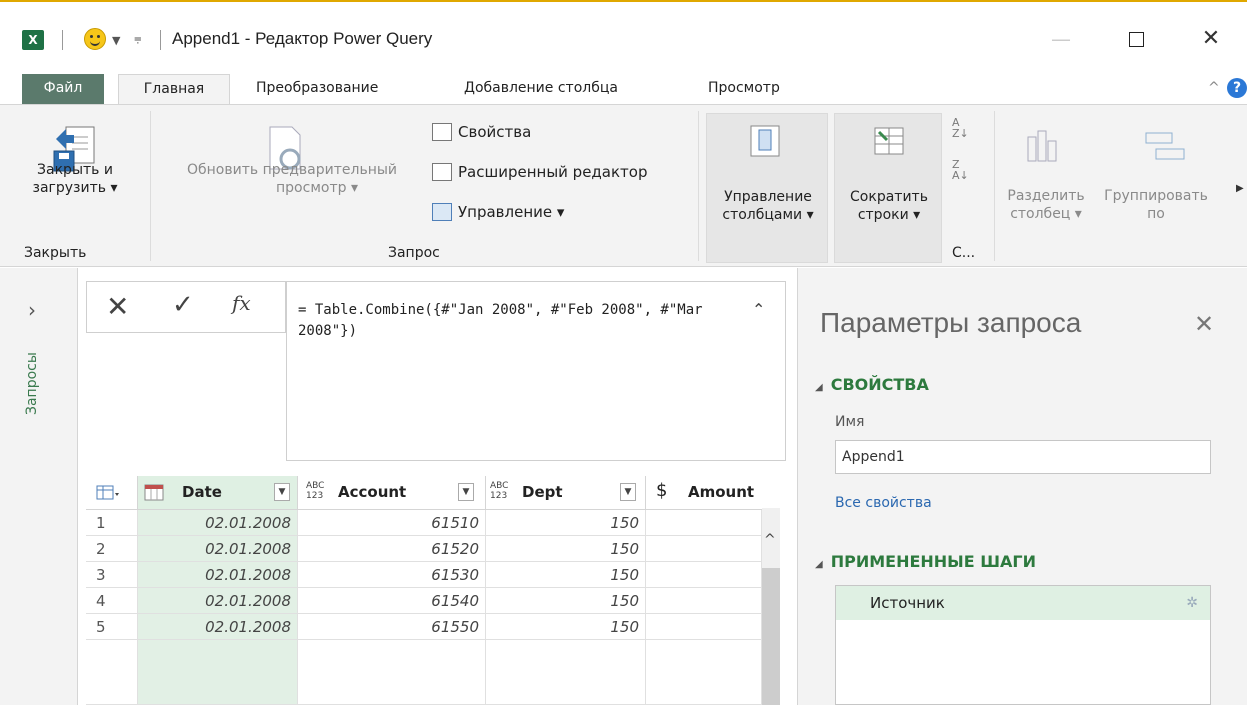  I want to click on queries-pane-label: Запросы, so click(32, 383).